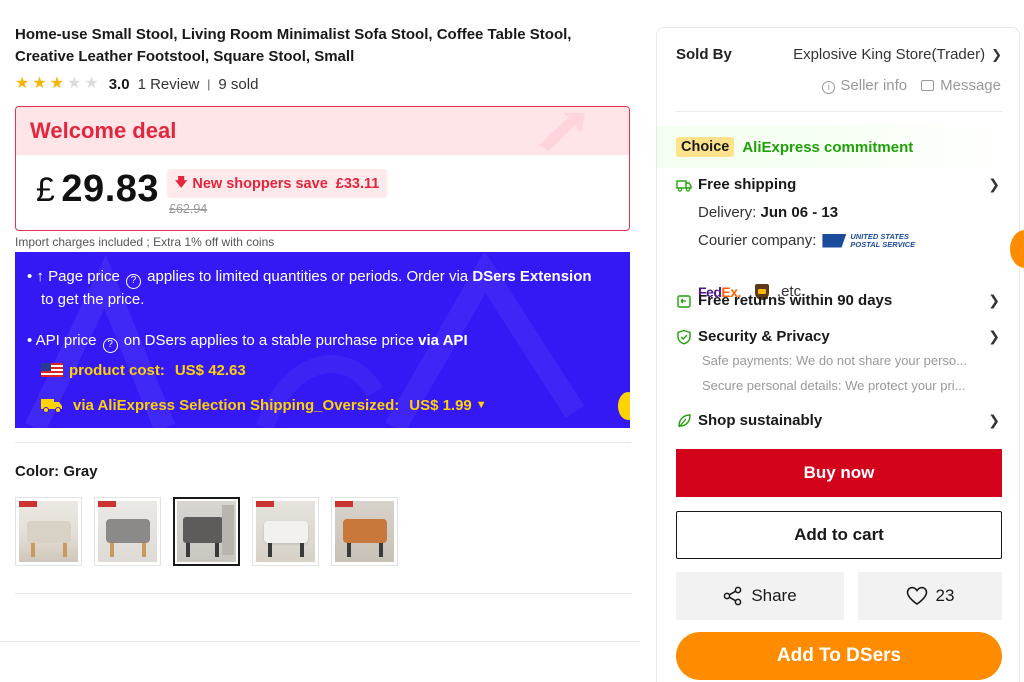  Describe the element at coordinates (839, 184) in the screenshot. I see `free-shipping-row: Free shipping ❯` at that location.